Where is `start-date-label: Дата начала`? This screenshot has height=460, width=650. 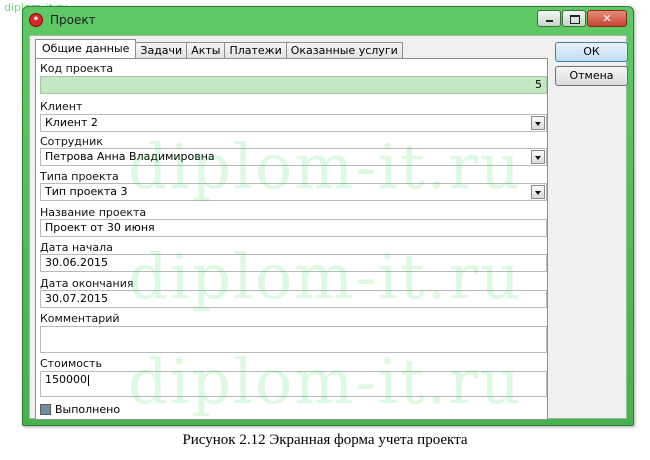 start-date-label: Дата начала is located at coordinates (76, 247).